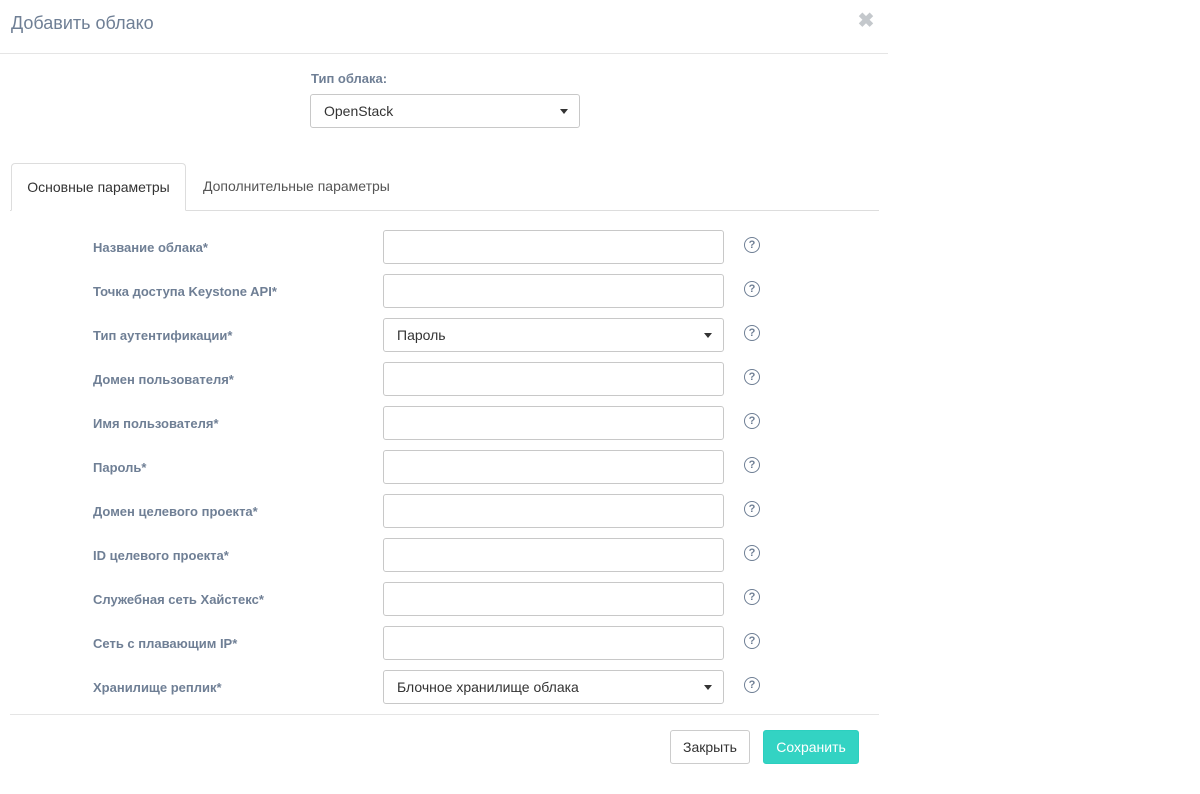 The width and height of the screenshot is (1200, 794). Describe the element at coordinates (553, 467) in the screenshot. I see `password-input` at that location.